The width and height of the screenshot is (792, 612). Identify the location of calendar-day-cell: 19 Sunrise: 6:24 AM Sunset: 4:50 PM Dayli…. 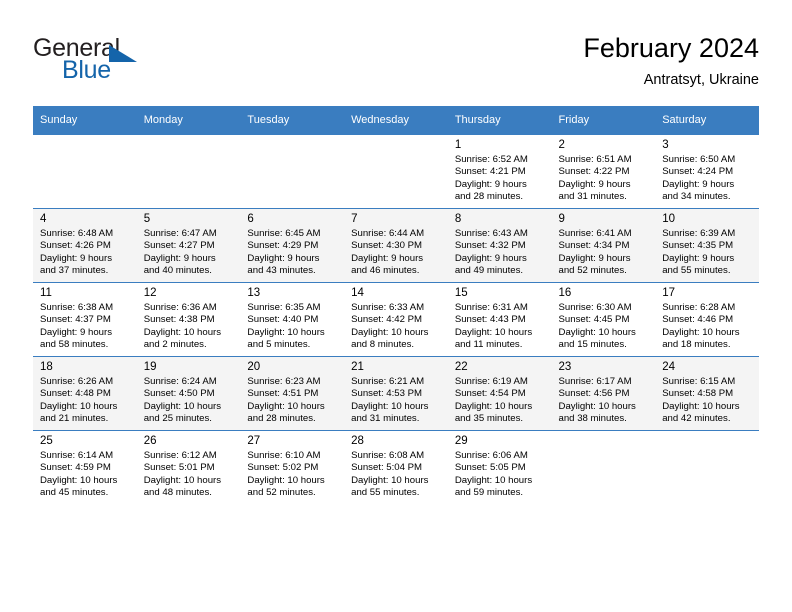
(188, 393).